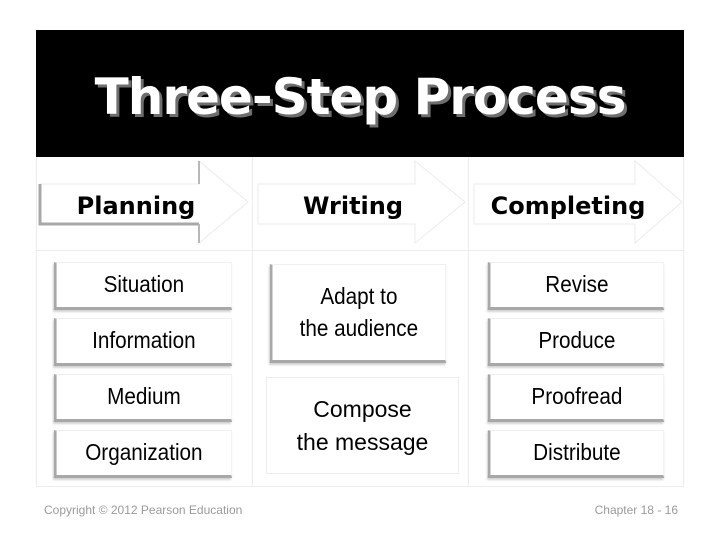 This screenshot has height=540, width=720. I want to click on task-box-situation: Situation, so click(143, 286).